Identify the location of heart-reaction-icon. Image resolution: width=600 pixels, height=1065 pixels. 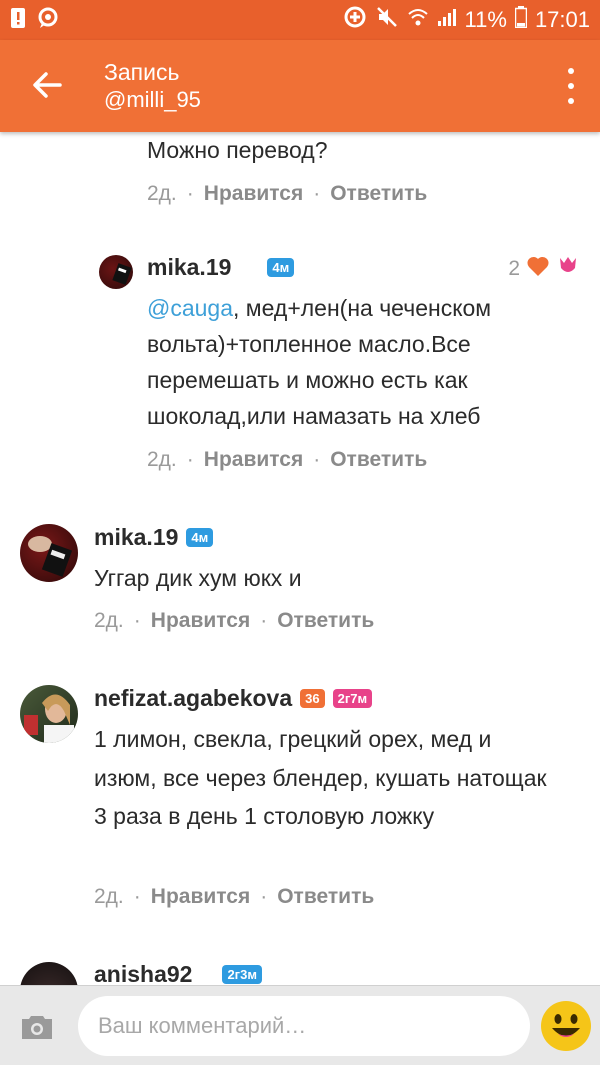
(538, 268).